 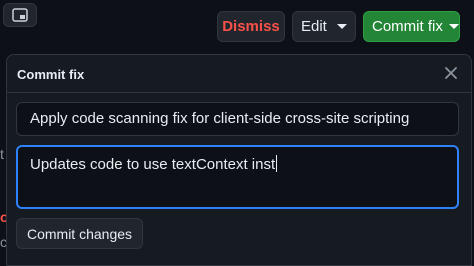 I want to click on commit-description-value: Updates code to use textContext inst, so click(x=153, y=164).